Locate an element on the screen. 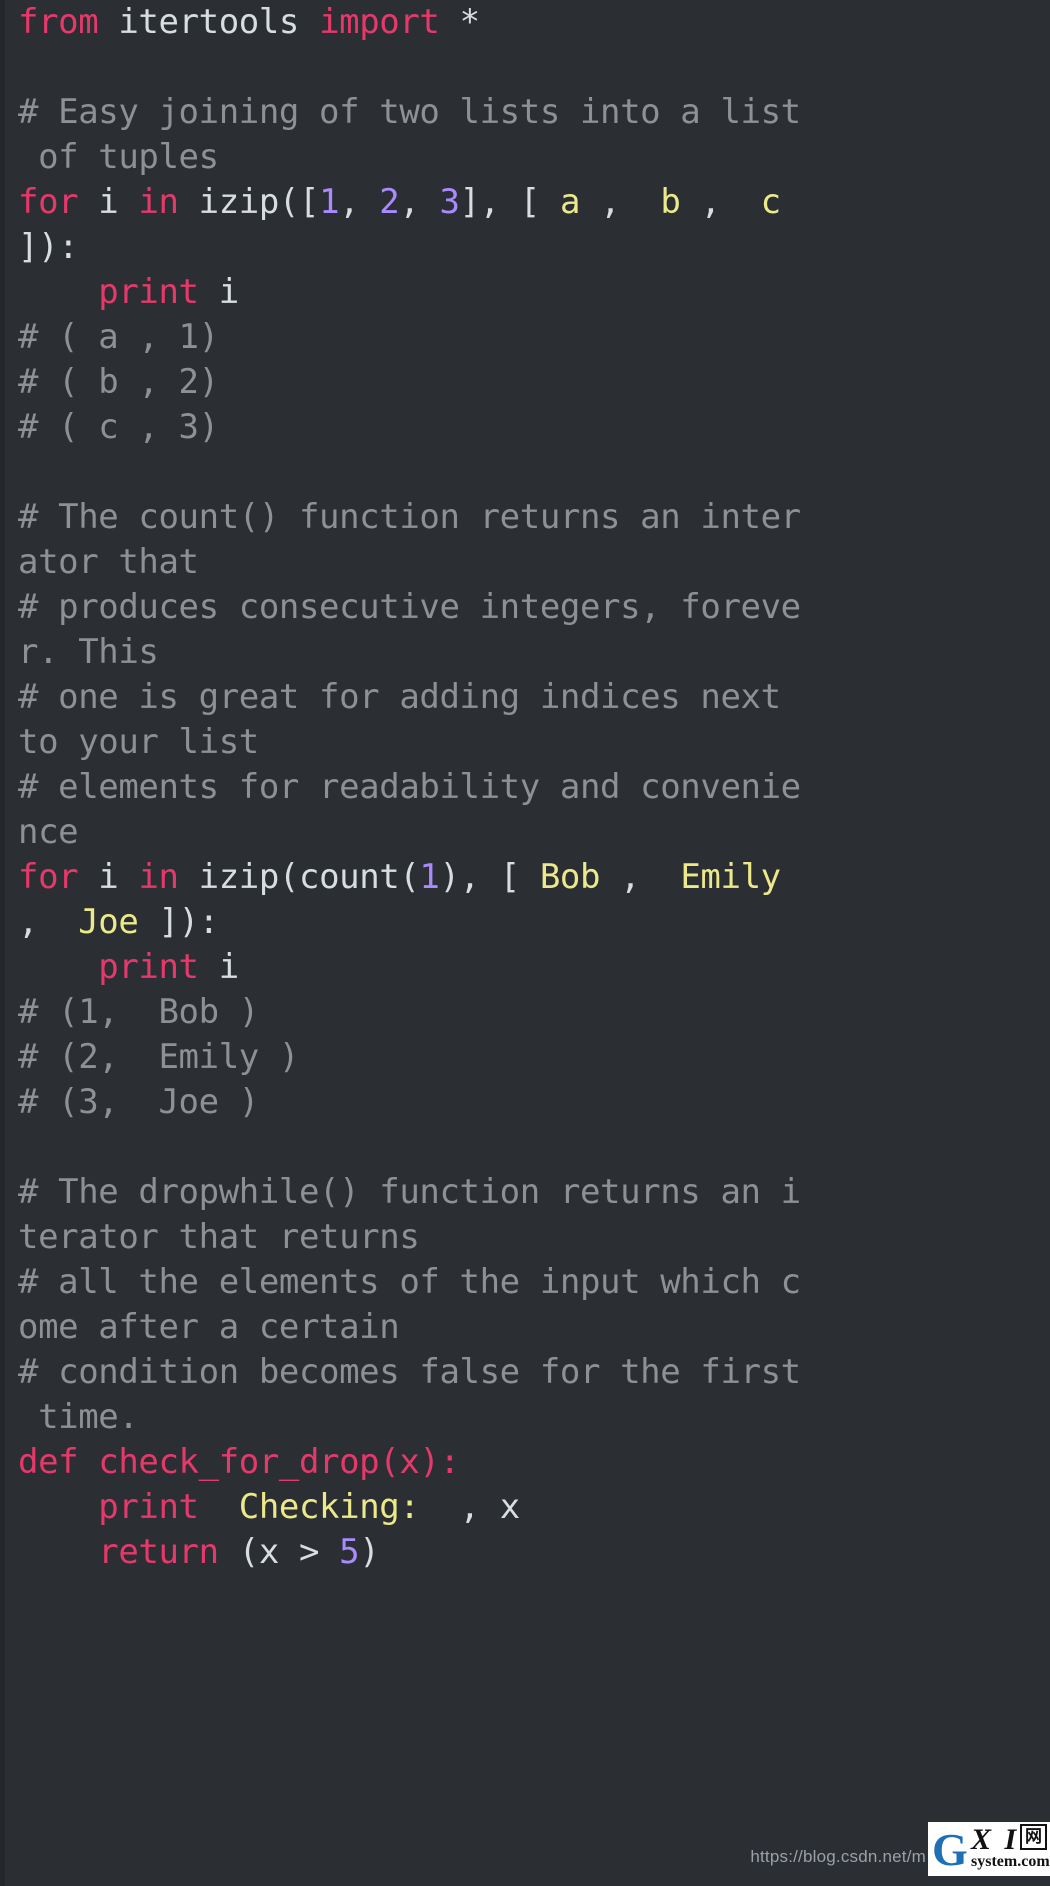 The height and width of the screenshot is (1886, 1050). code-line: # condition becomes false for the first is located at coordinates (525, 1372).